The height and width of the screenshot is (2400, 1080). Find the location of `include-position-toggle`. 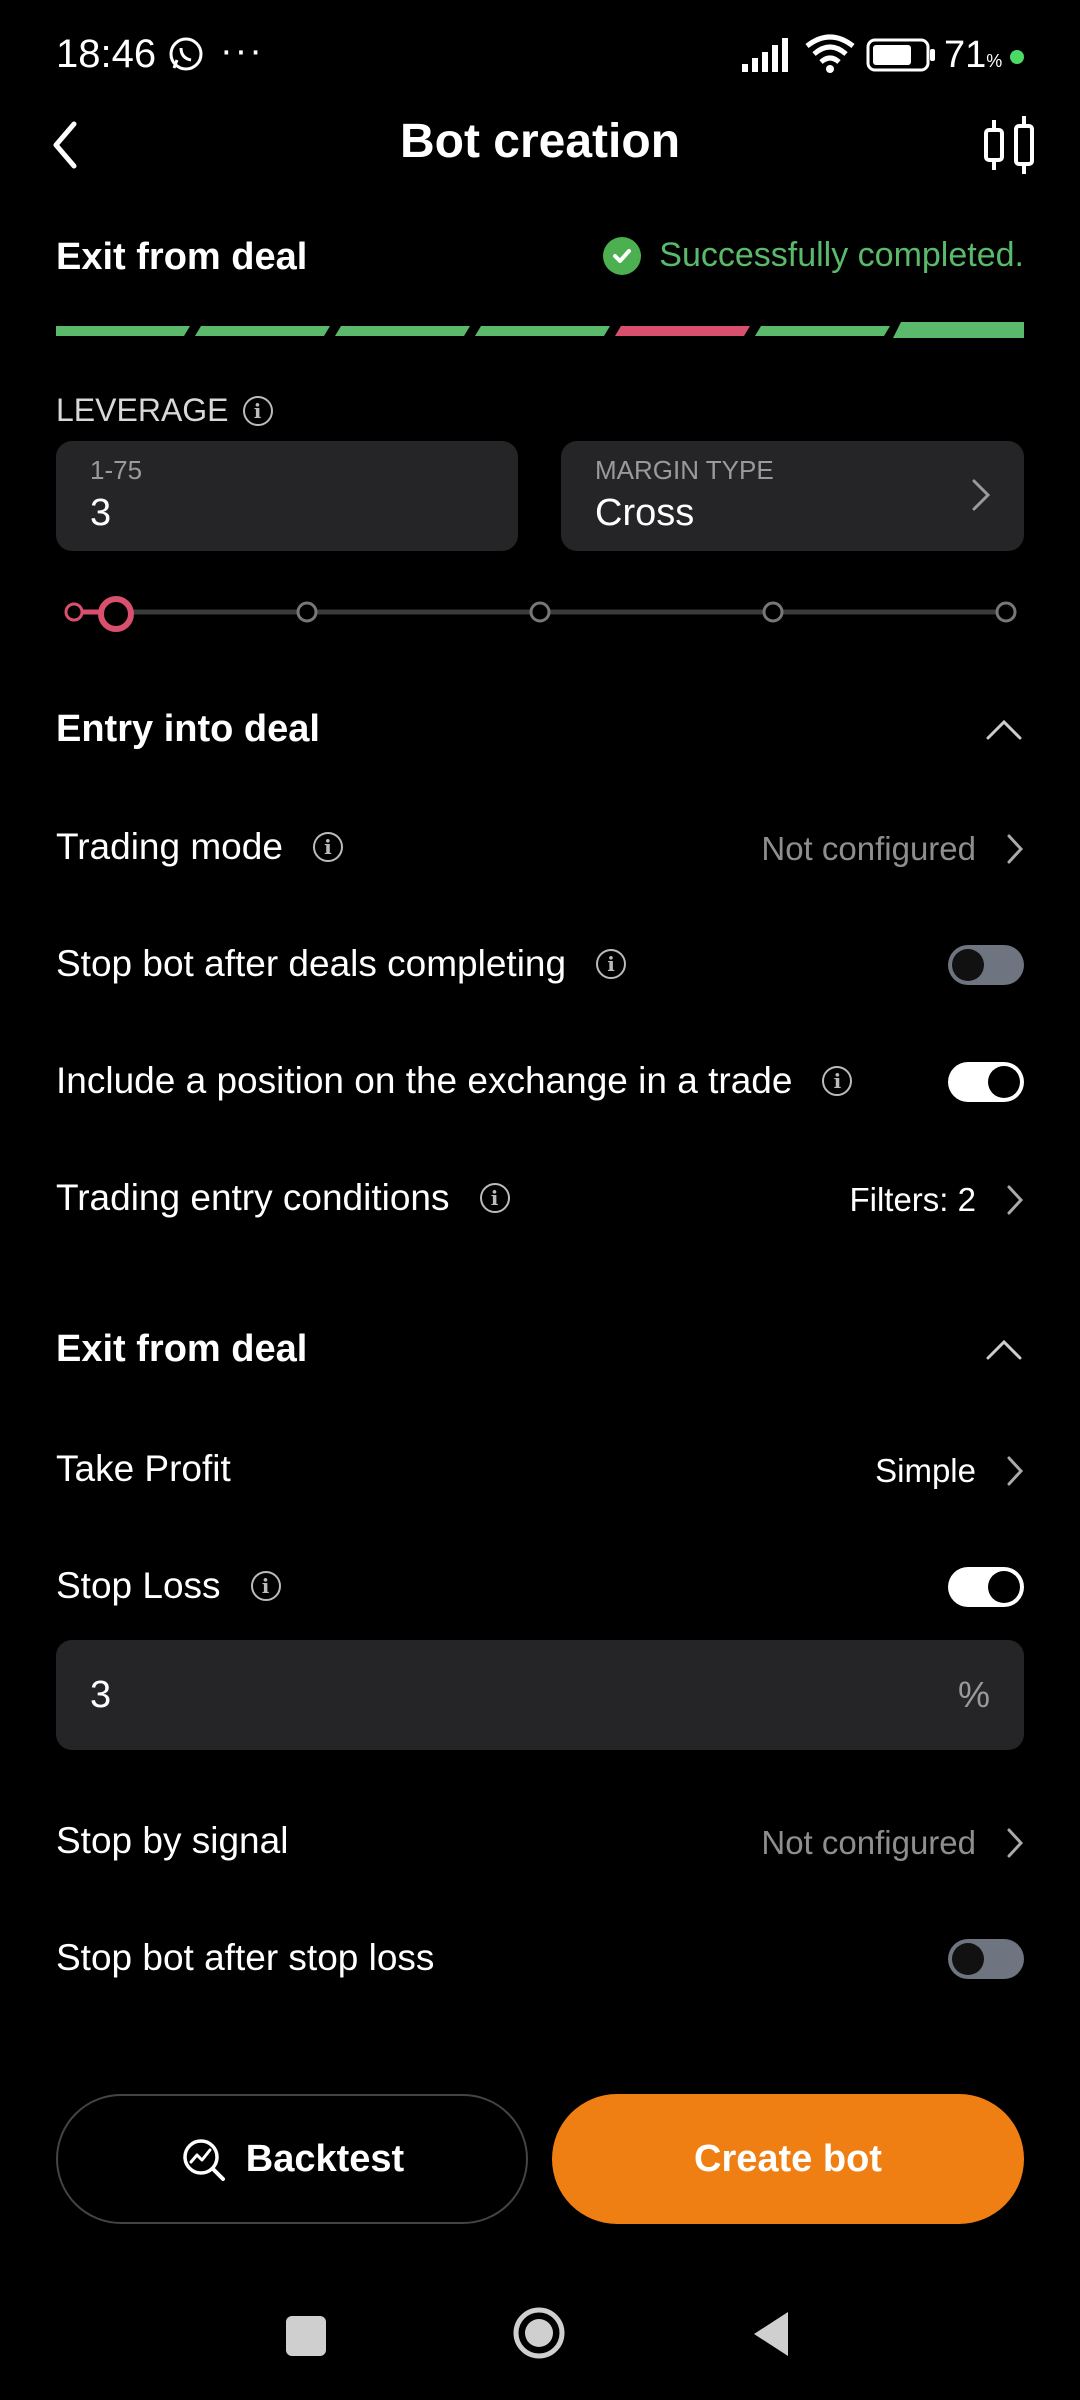

include-position-toggle is located at coordinates (986, 1082).